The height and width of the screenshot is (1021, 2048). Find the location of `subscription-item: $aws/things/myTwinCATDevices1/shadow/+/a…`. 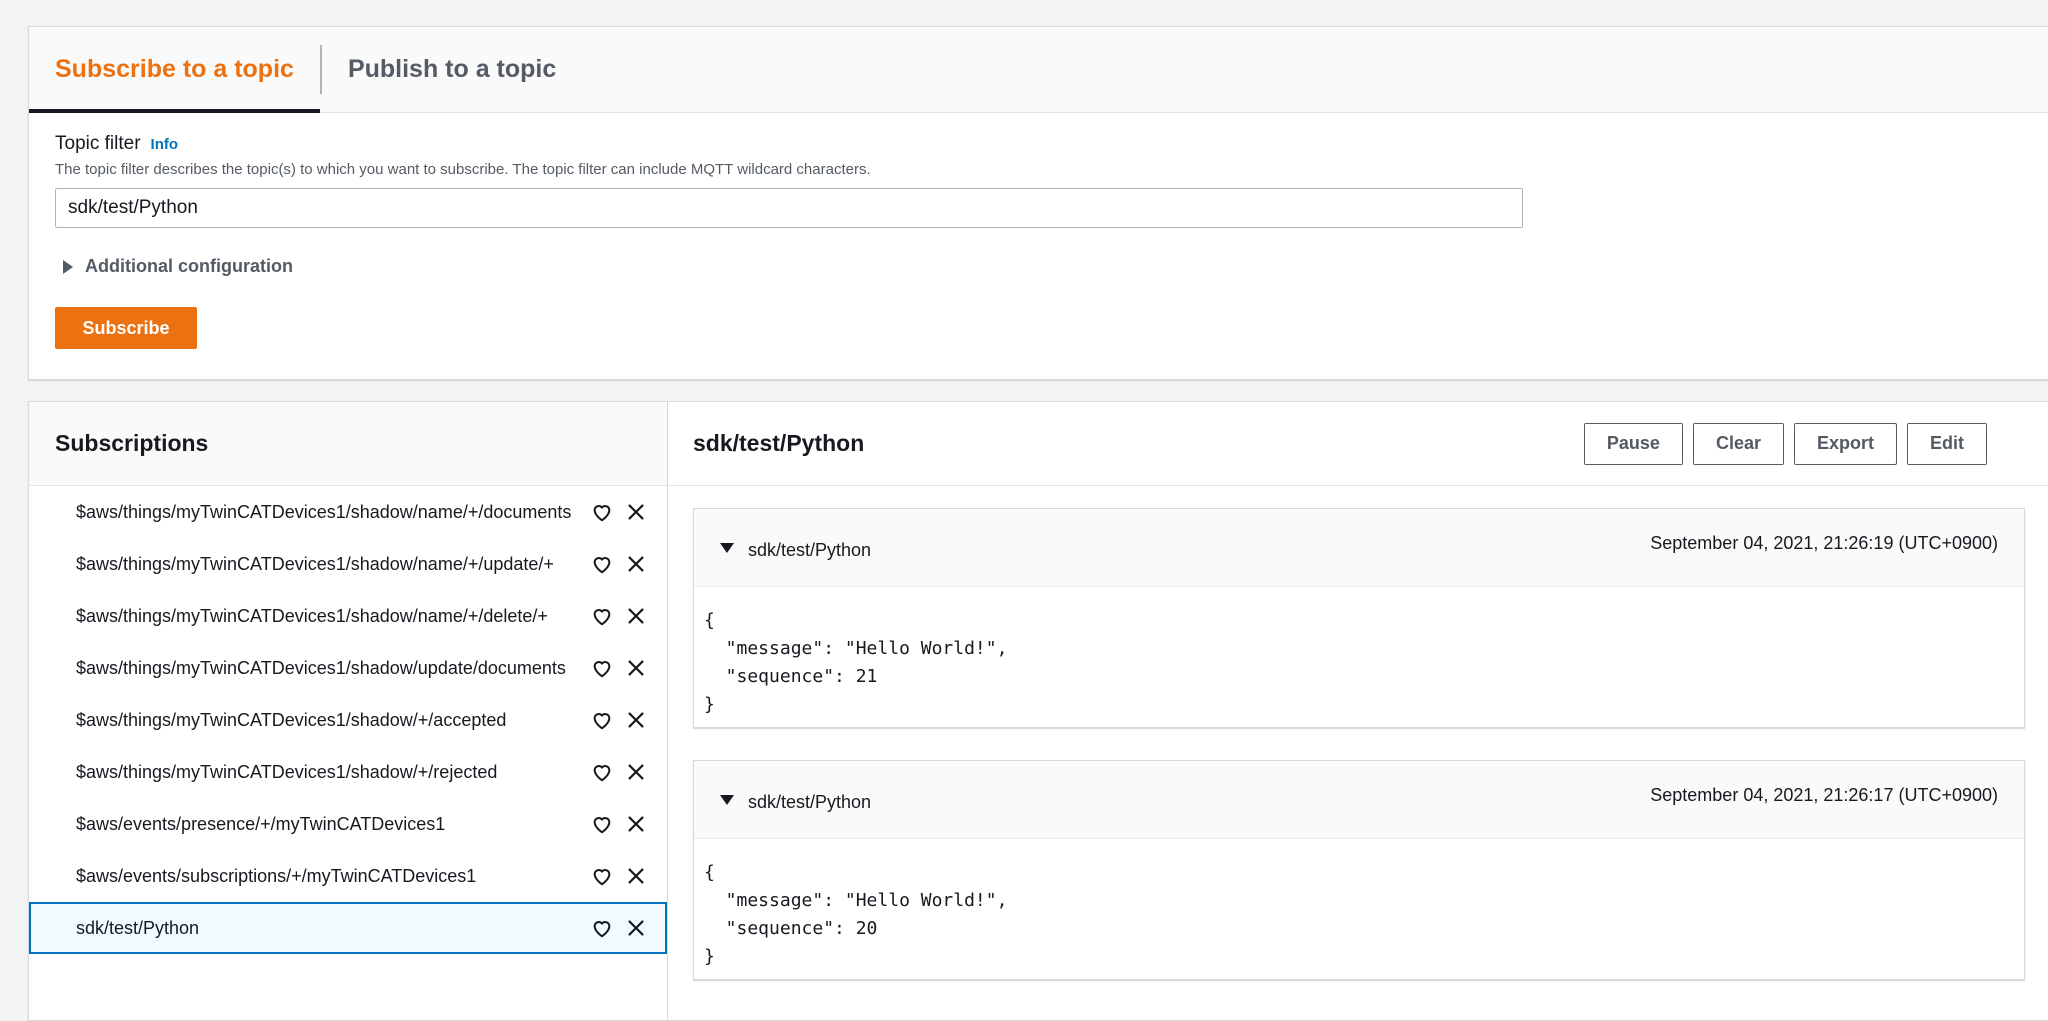

subscription-item: $aws/things/myTwinCATDevices1/shadow/+/a… is located at coordinates (348, 720).